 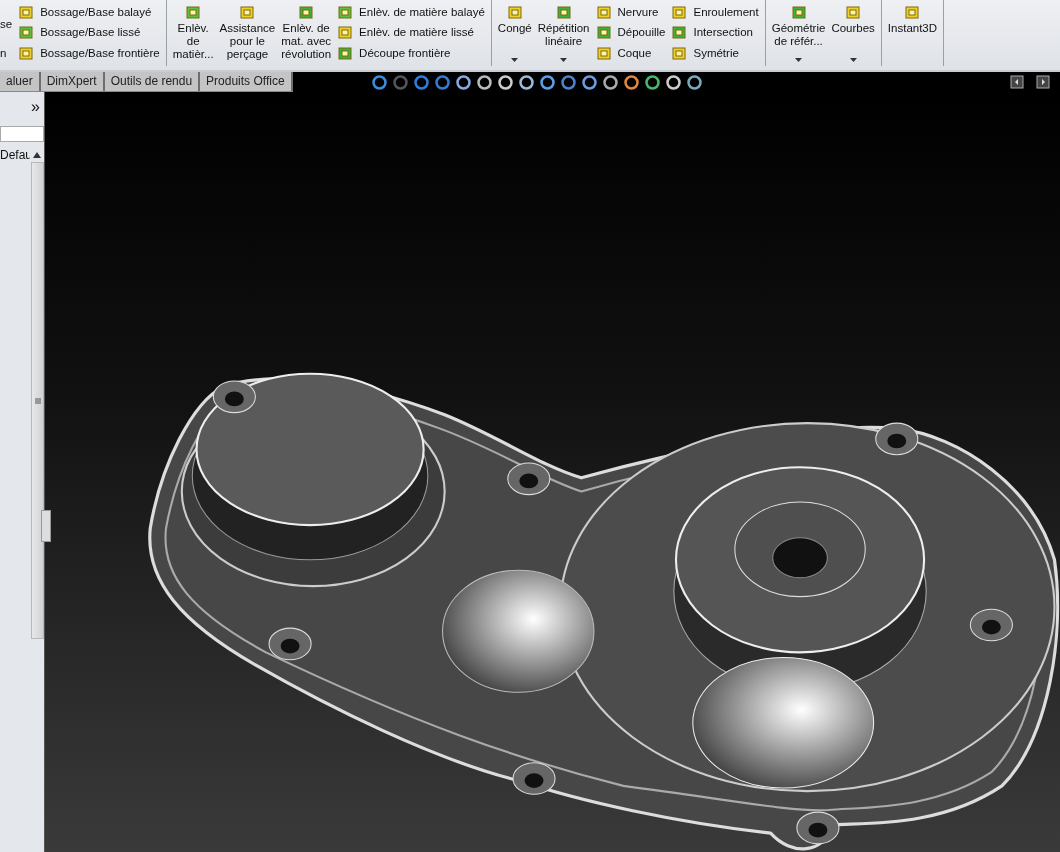 What do you see at coordinates (72, 81) in the screenshot?
I see `tab: DimXpert` at bounding box center [72, 81].